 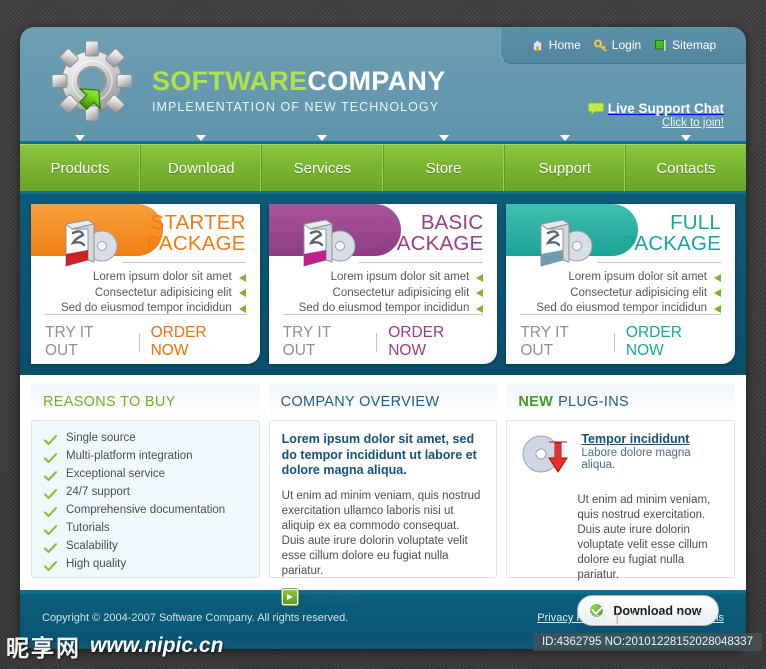 I want to click on nav-item-services: Services, so click(x=323, y=163).